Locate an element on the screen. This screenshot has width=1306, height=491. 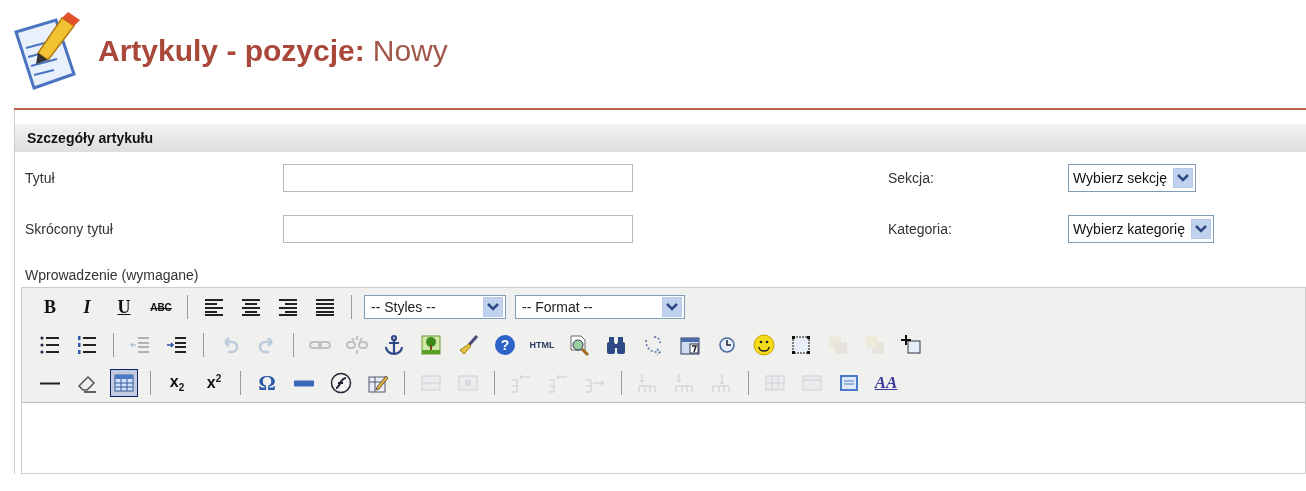
anchor-icon is located at coordinates (394, 345).